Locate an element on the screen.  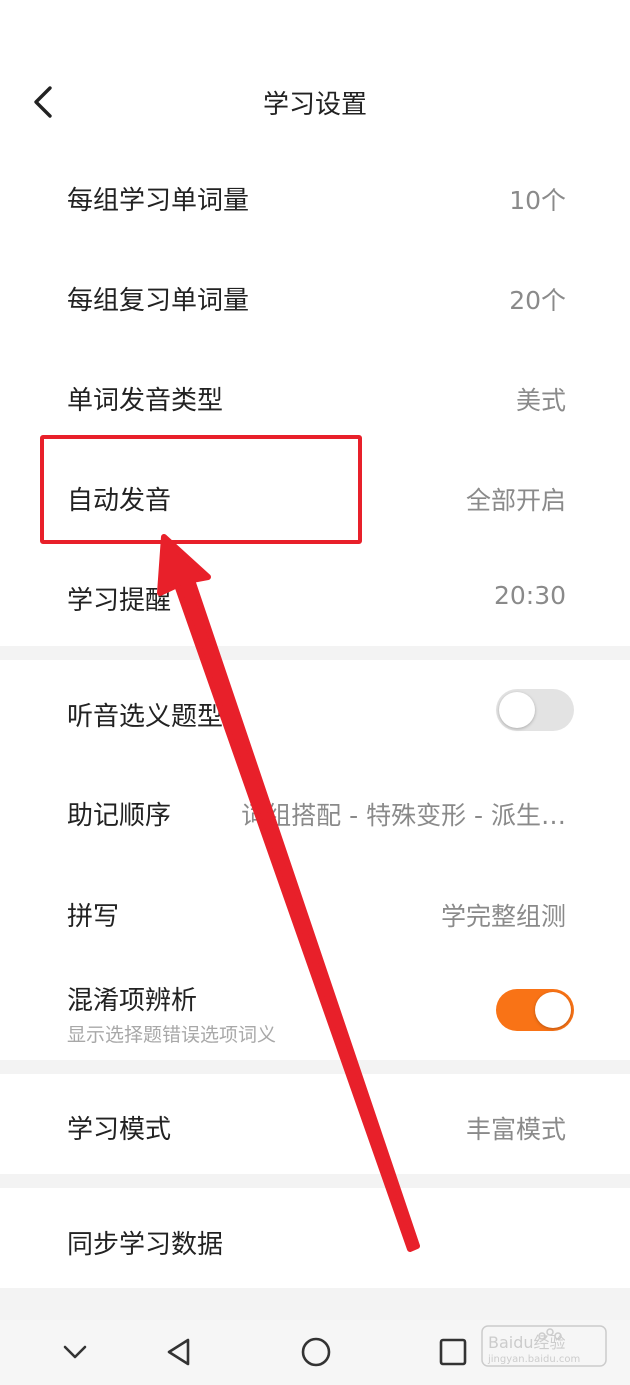
watermark-brand: Baidu经验 is located at coordinates (527, 1342).